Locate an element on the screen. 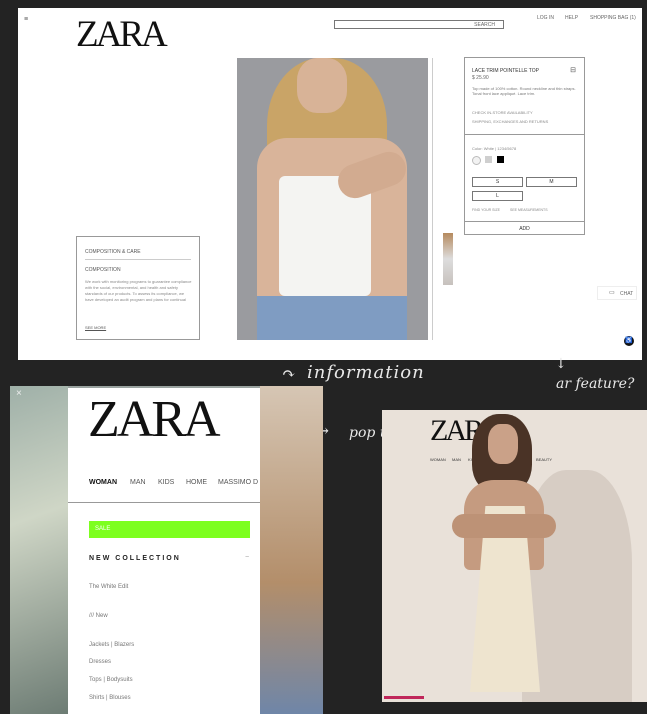 Image resolution: width=647 pixels, height=714 pixels. see-more-link: SEE MORE is located at coordinates (95, 327).